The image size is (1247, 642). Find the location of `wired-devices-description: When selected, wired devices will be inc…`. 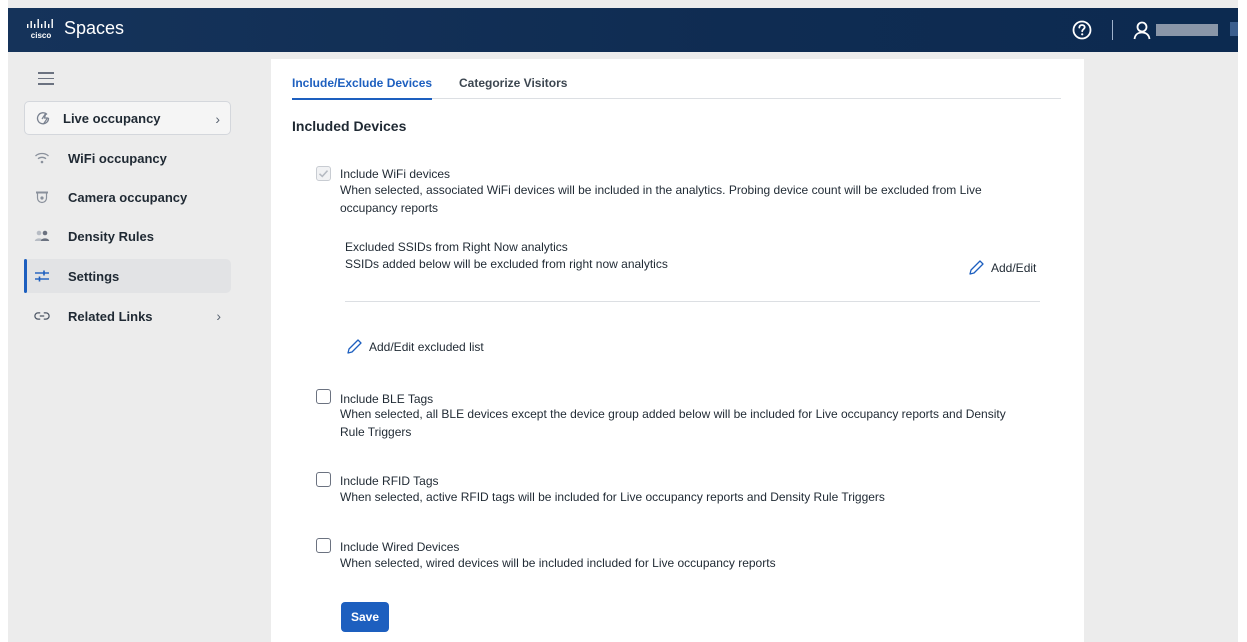

wired-devices-description: When selected, wired devices will be inc… is located at coordinates (558, 563).